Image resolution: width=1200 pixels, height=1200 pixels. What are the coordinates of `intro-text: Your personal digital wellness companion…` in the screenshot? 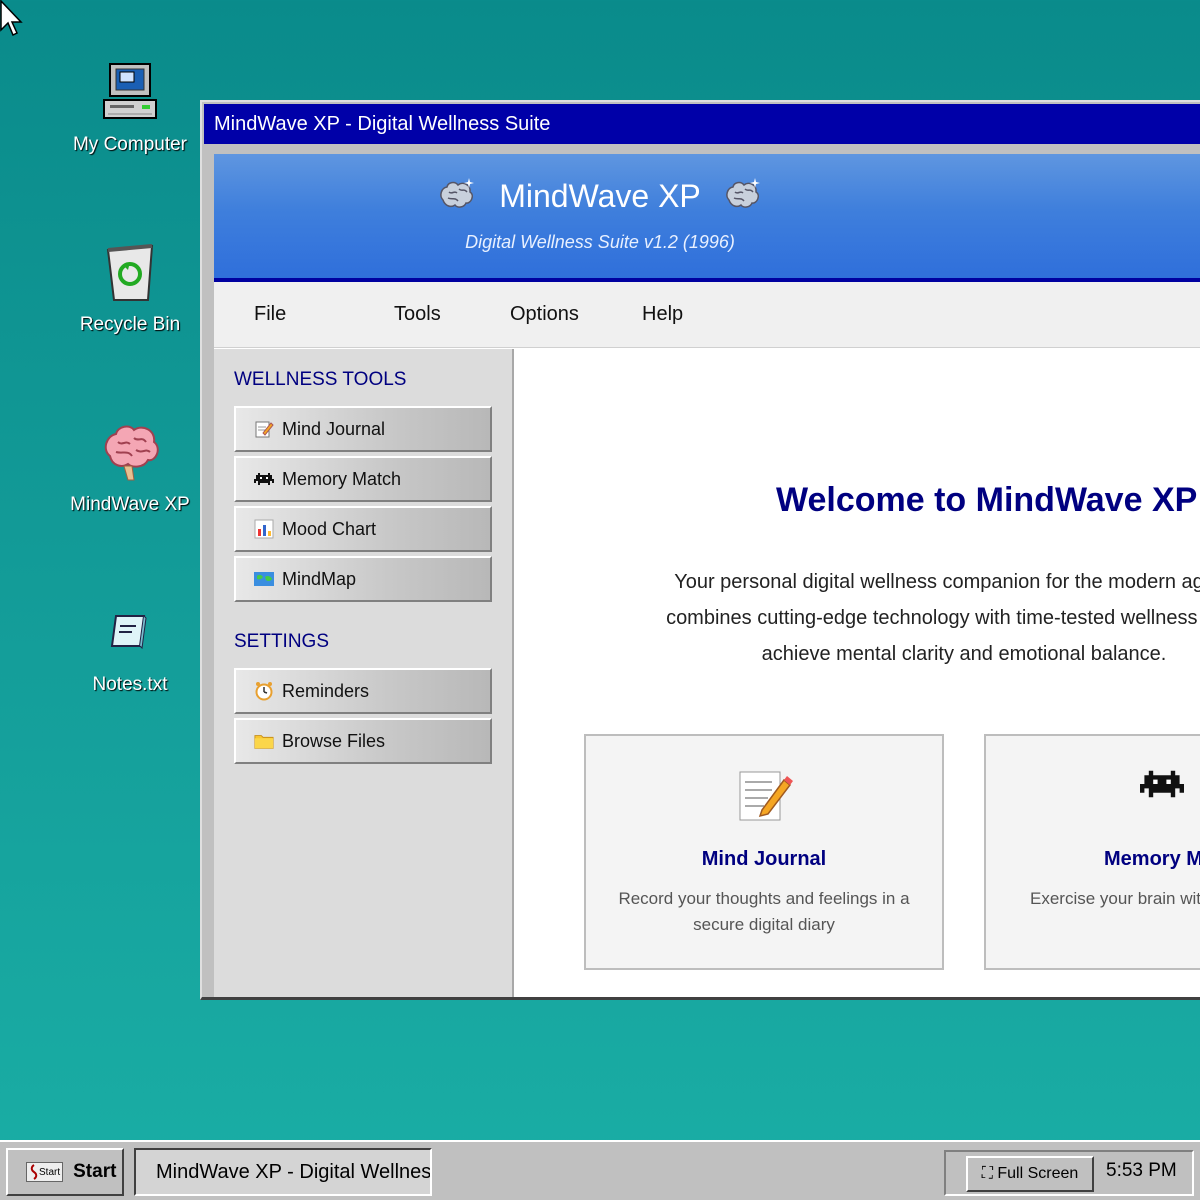 It's located at (897, 618).